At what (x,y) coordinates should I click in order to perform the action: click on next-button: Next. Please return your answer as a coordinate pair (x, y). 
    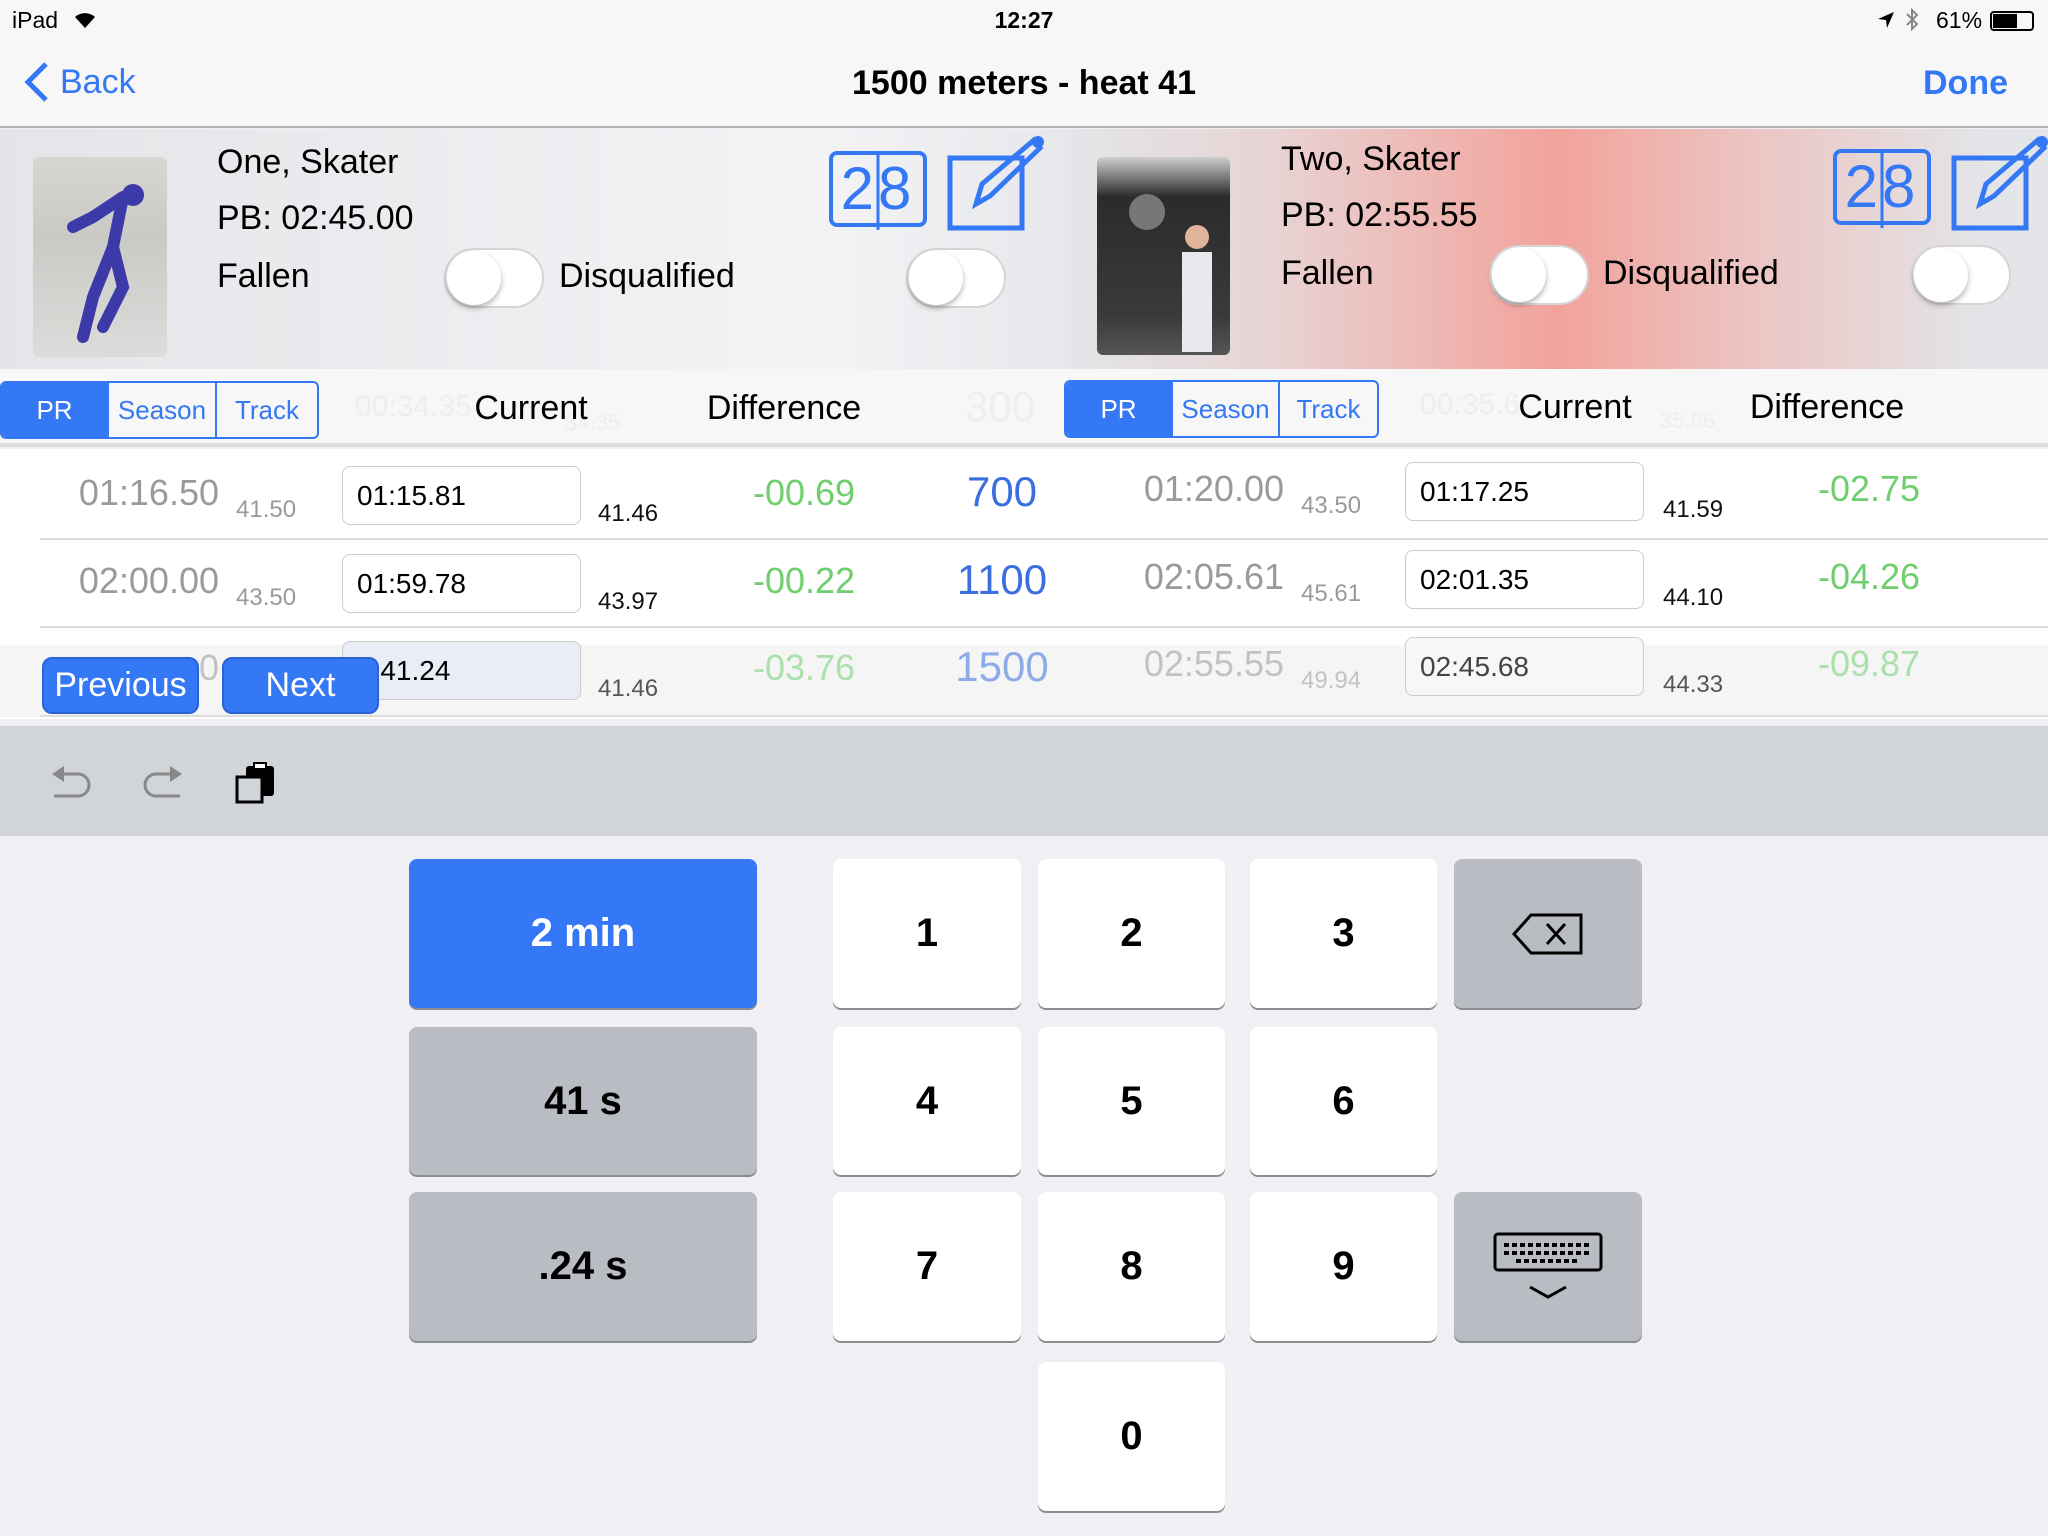
    Looking at the image, I should click on (300, 685).